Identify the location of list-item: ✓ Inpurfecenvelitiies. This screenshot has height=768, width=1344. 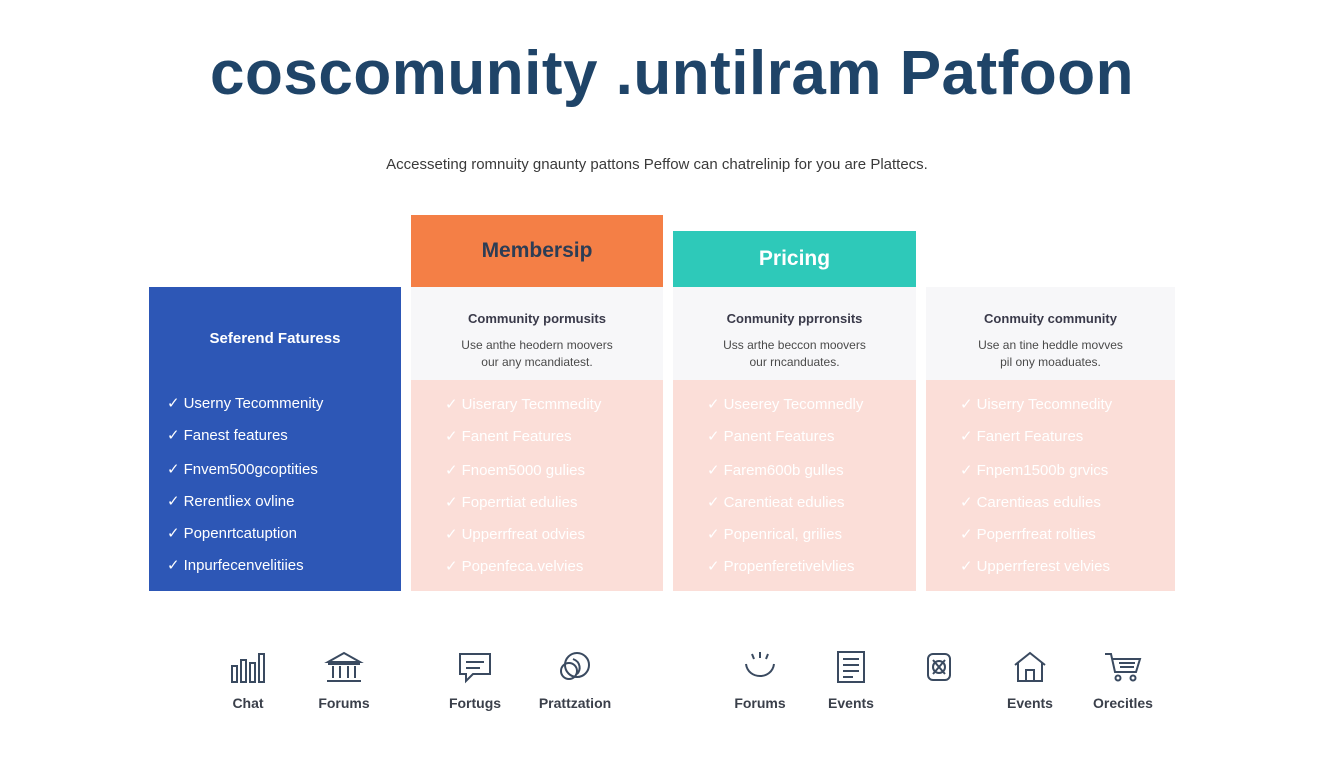
(245, 572).